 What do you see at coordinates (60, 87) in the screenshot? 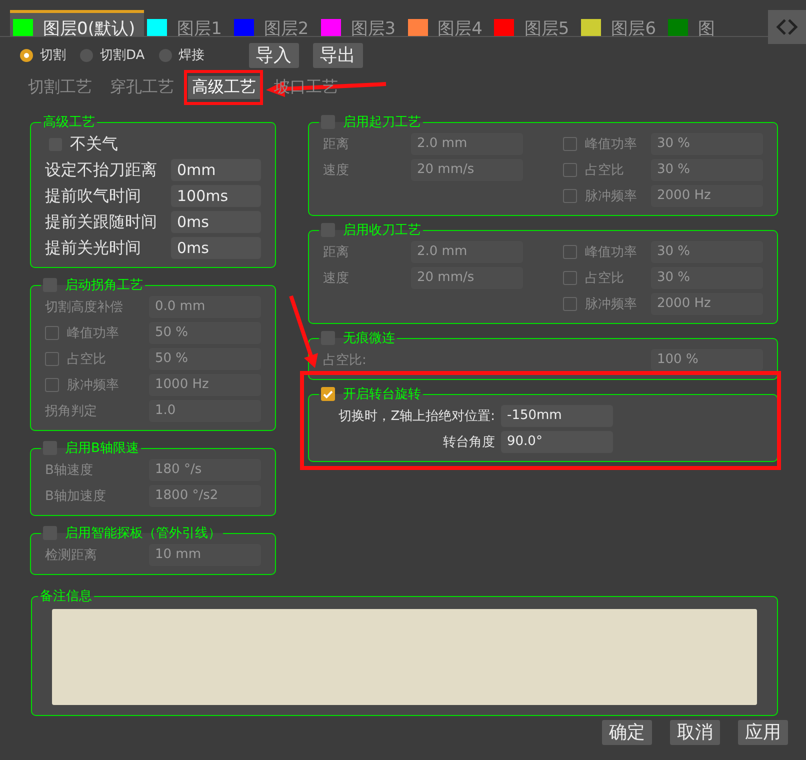
I see `process-tab: 切割工艺` at bounding box center [60, 87].